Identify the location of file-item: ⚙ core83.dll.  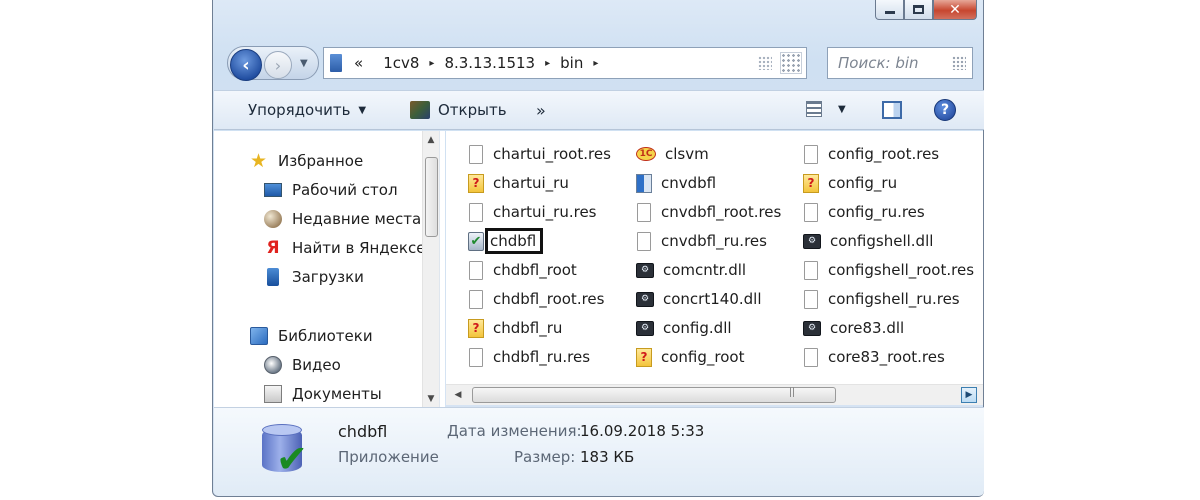
(853, 328).